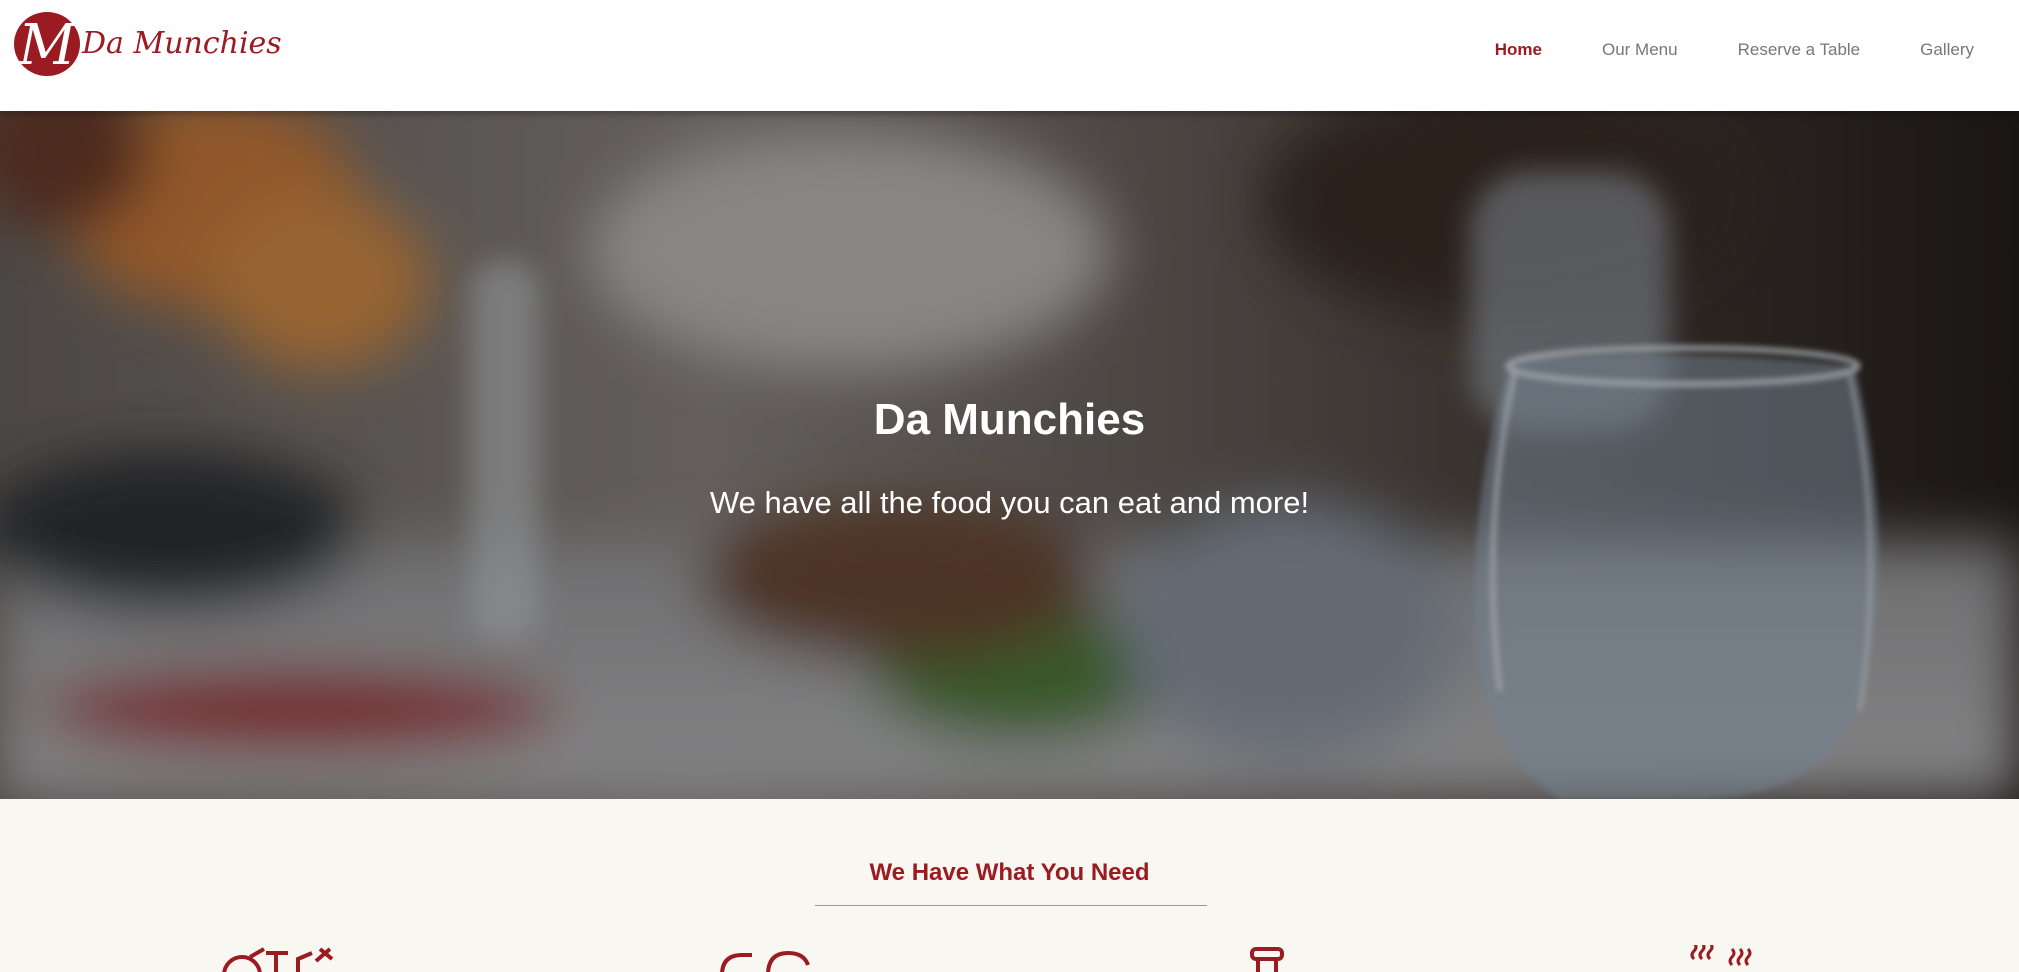  Describe the element at coordinates (1947, 50) in the screenshot. I see `nav-gallery: Gallery` at that location.